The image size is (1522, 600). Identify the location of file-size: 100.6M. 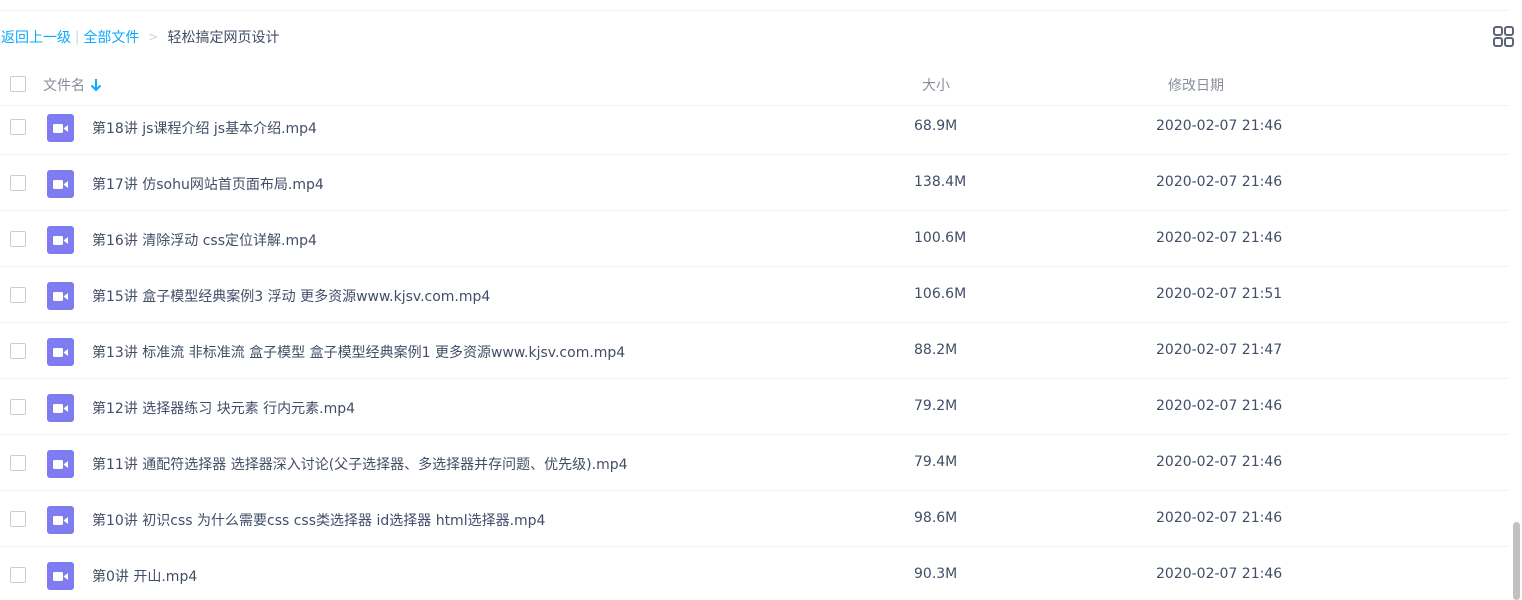
(940, 238).